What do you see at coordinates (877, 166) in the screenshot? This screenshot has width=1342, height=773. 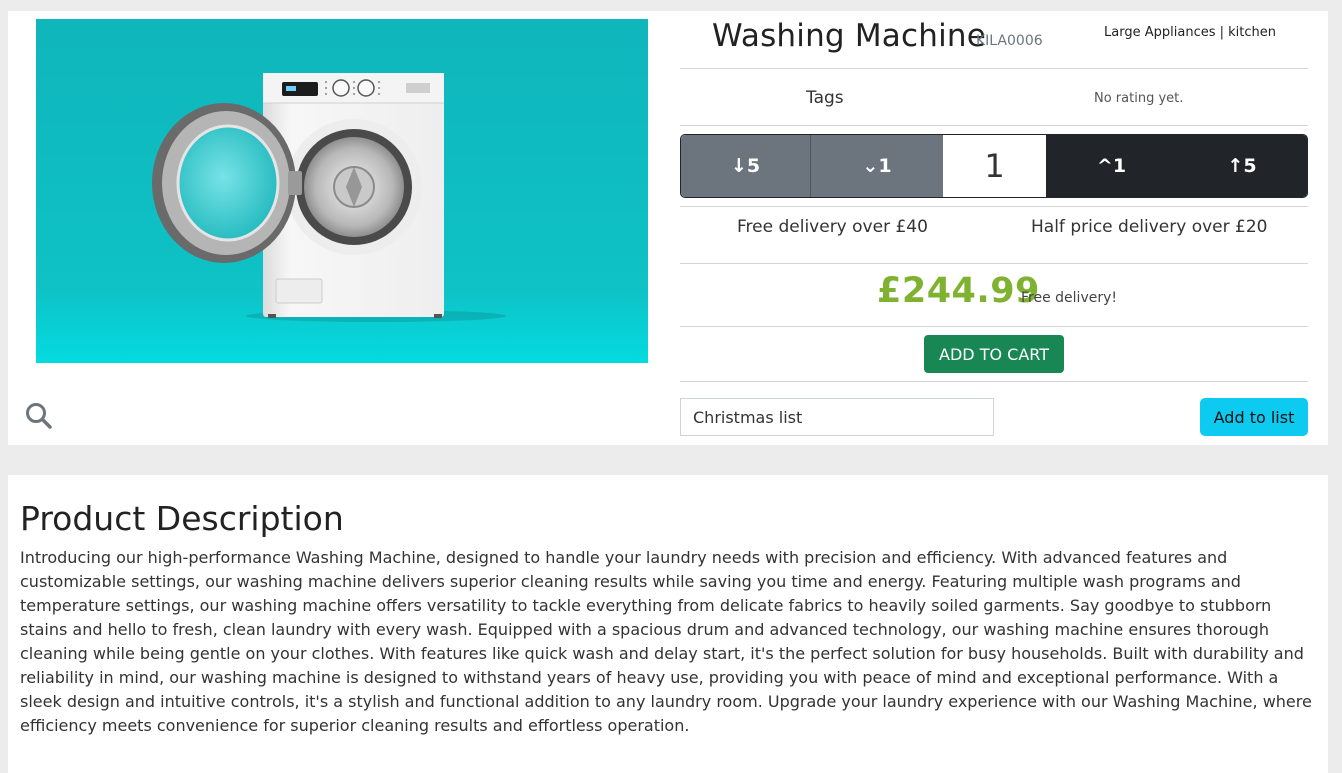 I see `decrease-1-button: ⌄1` at bounding box center [877, 166].